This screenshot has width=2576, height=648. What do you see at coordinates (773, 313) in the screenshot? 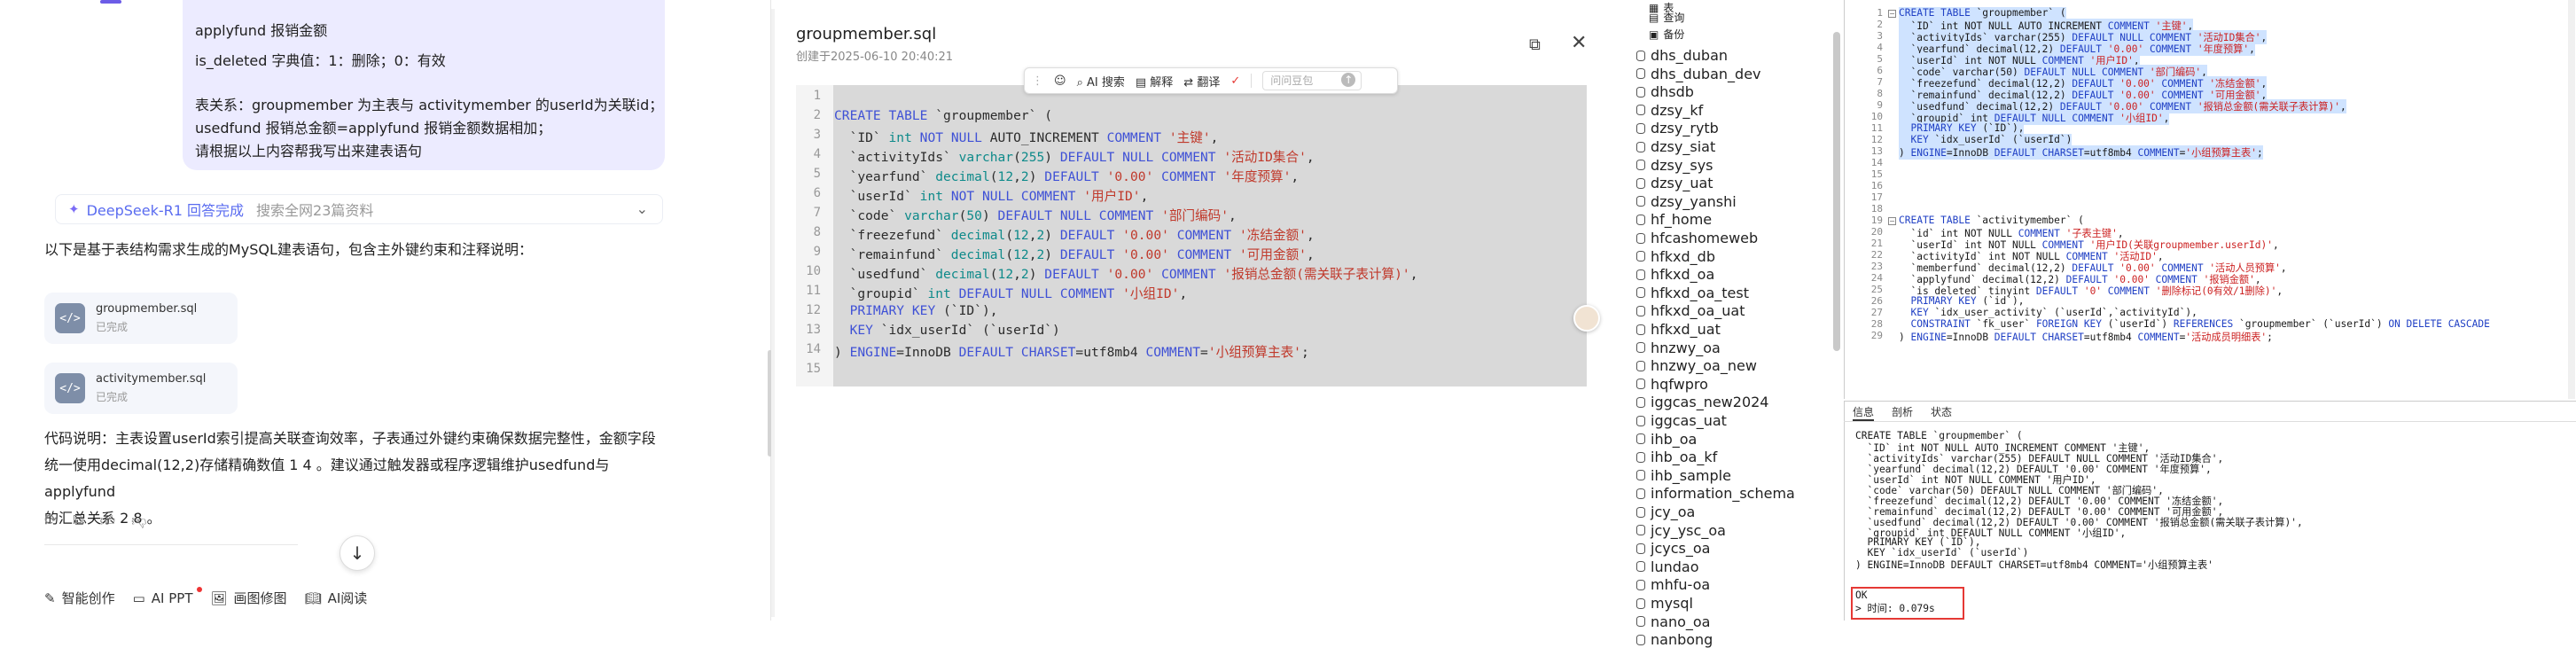
I see `panel-divider` at bounding box center [773, 313].